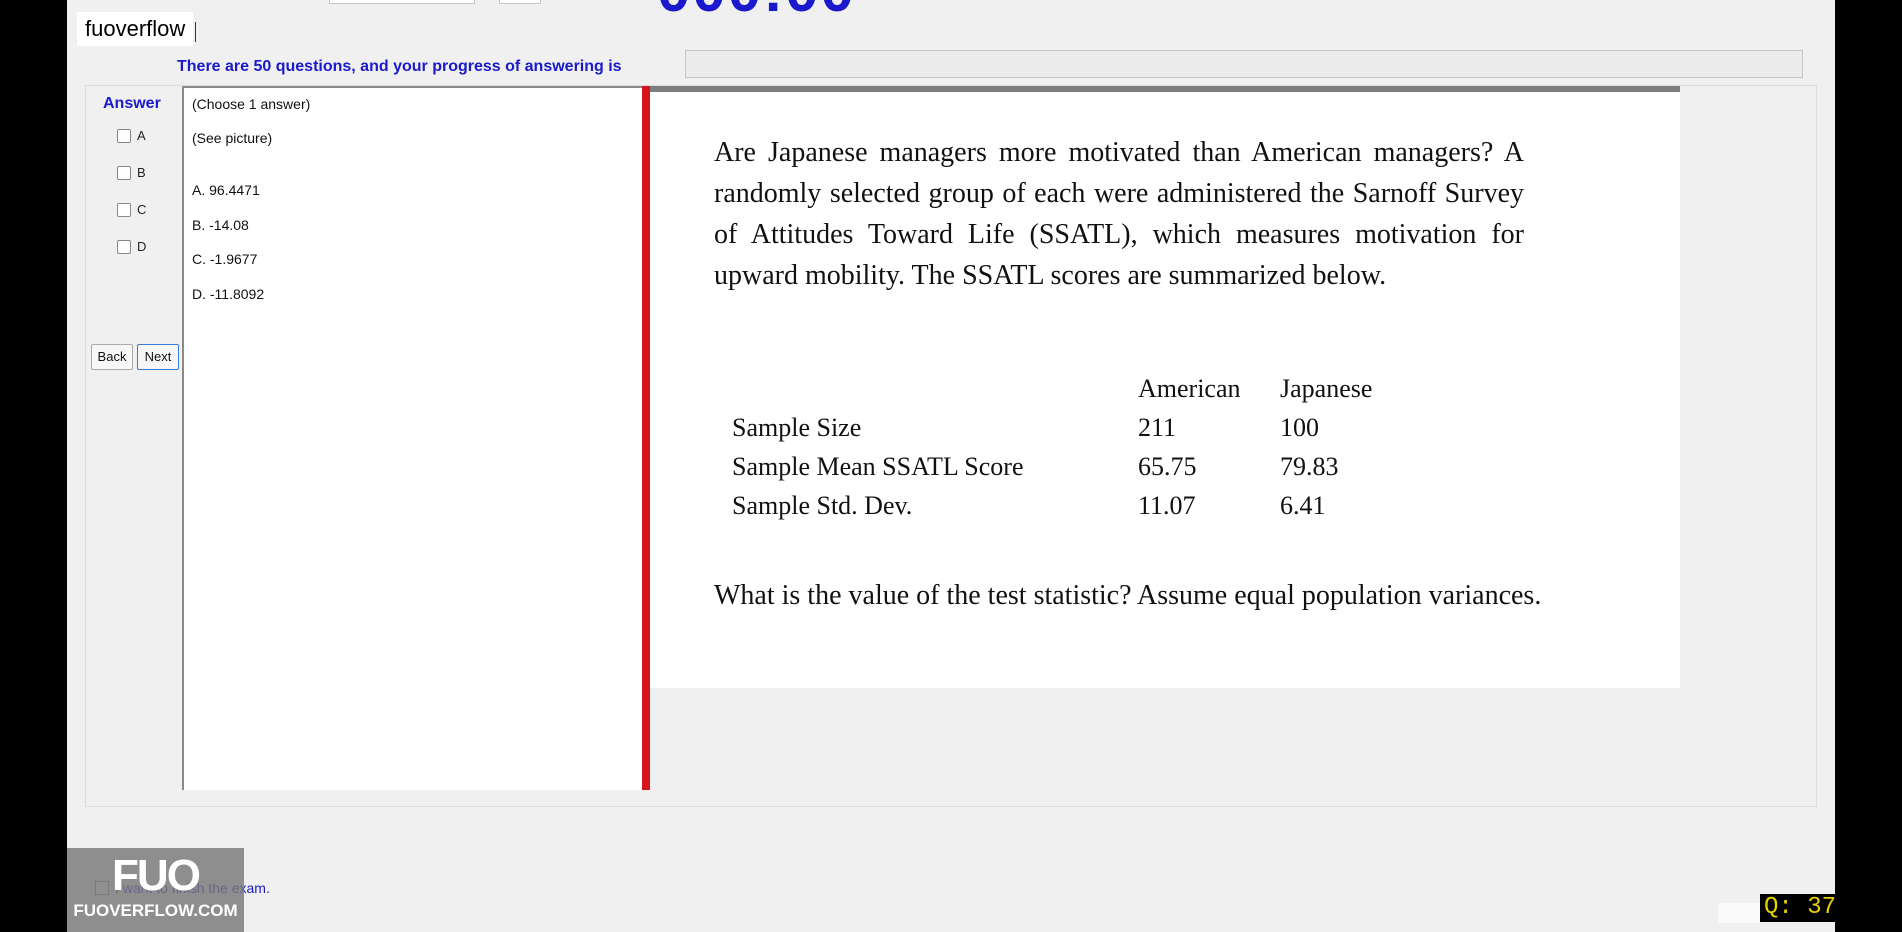 This screenshot has width=1902, height=932. I want to click on table-cell: Sample Mean SSATL Score, so click(878, 466).